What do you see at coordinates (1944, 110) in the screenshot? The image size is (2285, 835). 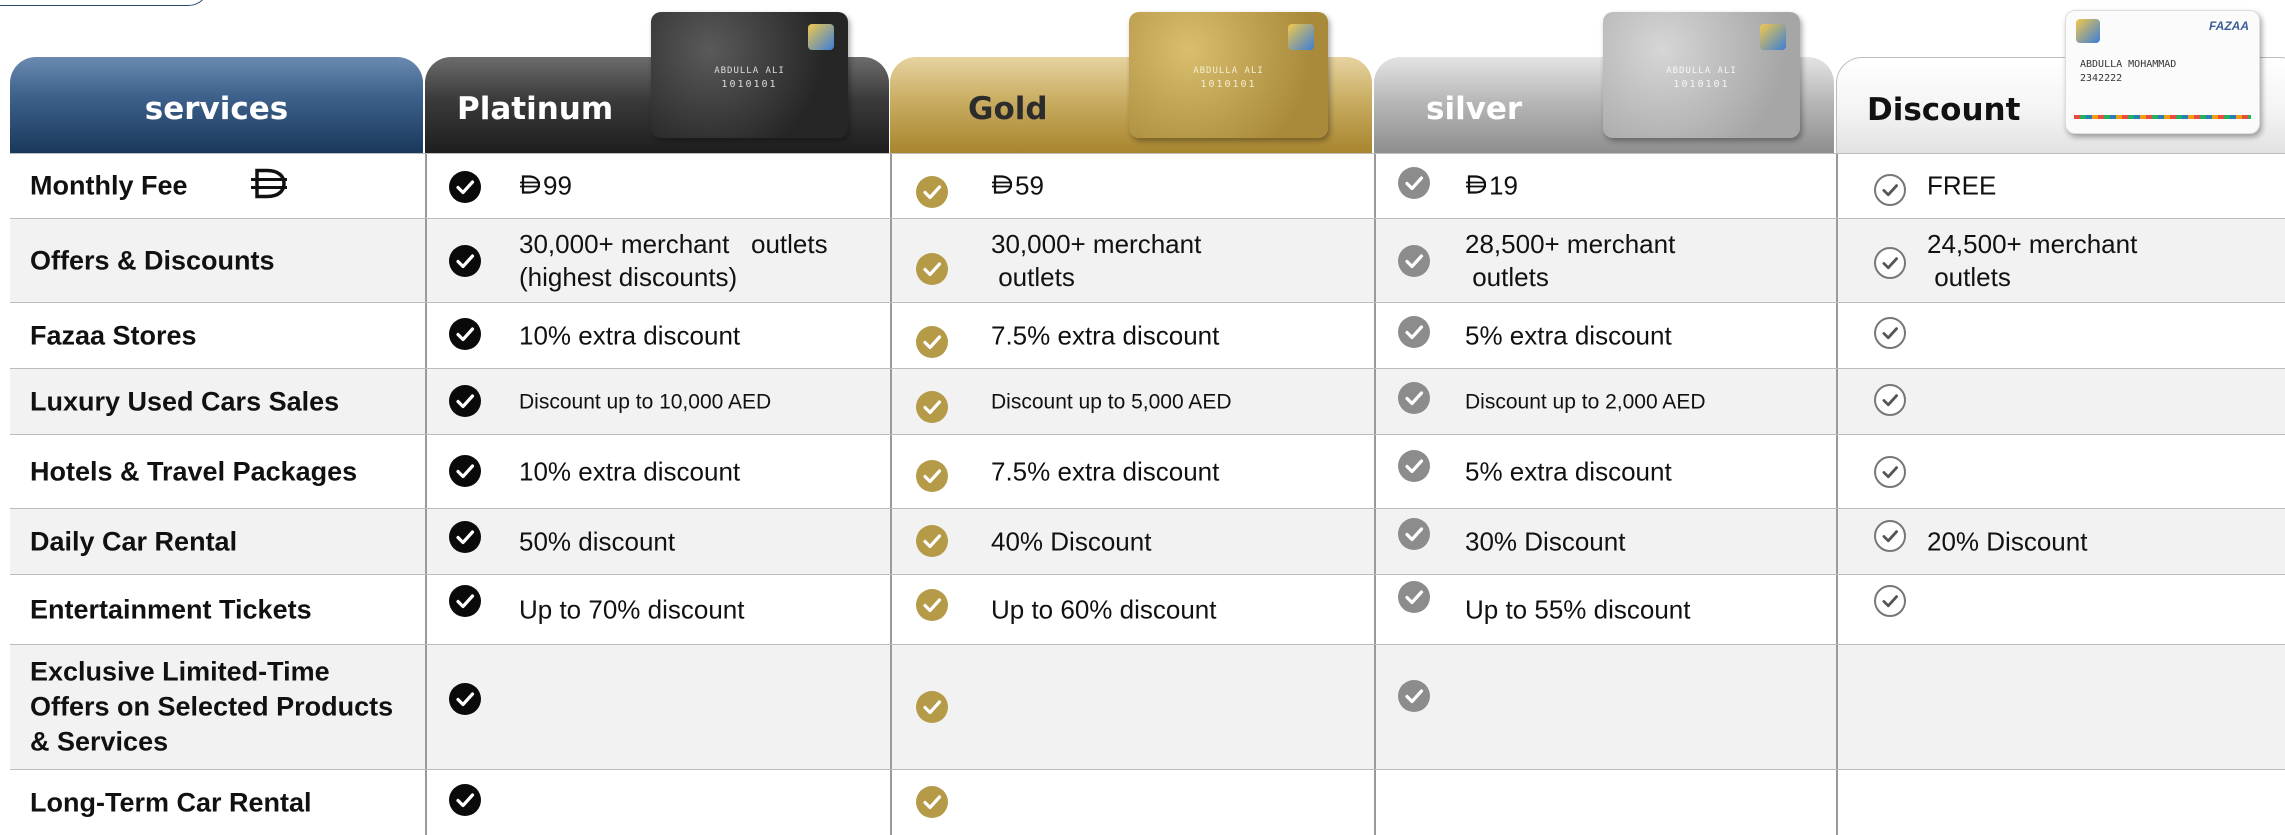 I see `header-discount-label: Discount` at bounding box center [1944, 110].